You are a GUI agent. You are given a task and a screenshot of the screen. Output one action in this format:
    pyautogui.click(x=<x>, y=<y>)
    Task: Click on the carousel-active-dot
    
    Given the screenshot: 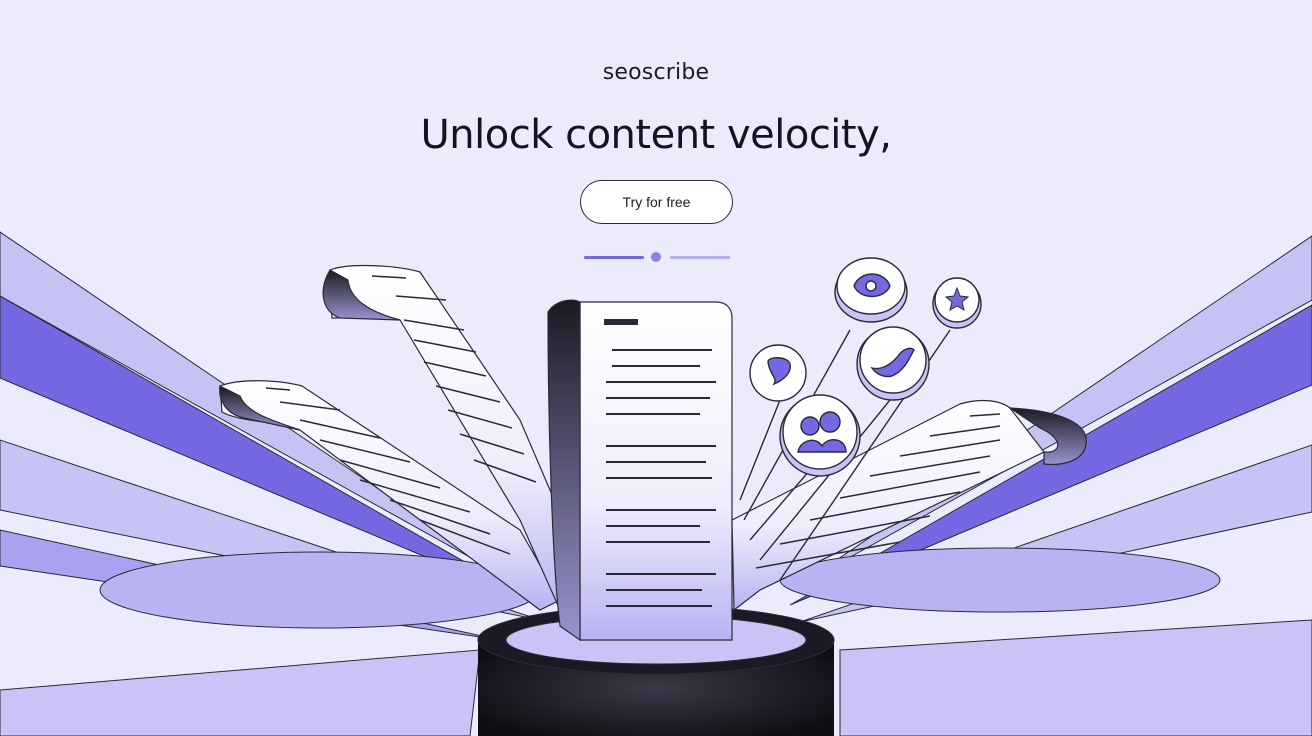 What is the action you would take?
    pyautogui.click(x=656, y=257)
    